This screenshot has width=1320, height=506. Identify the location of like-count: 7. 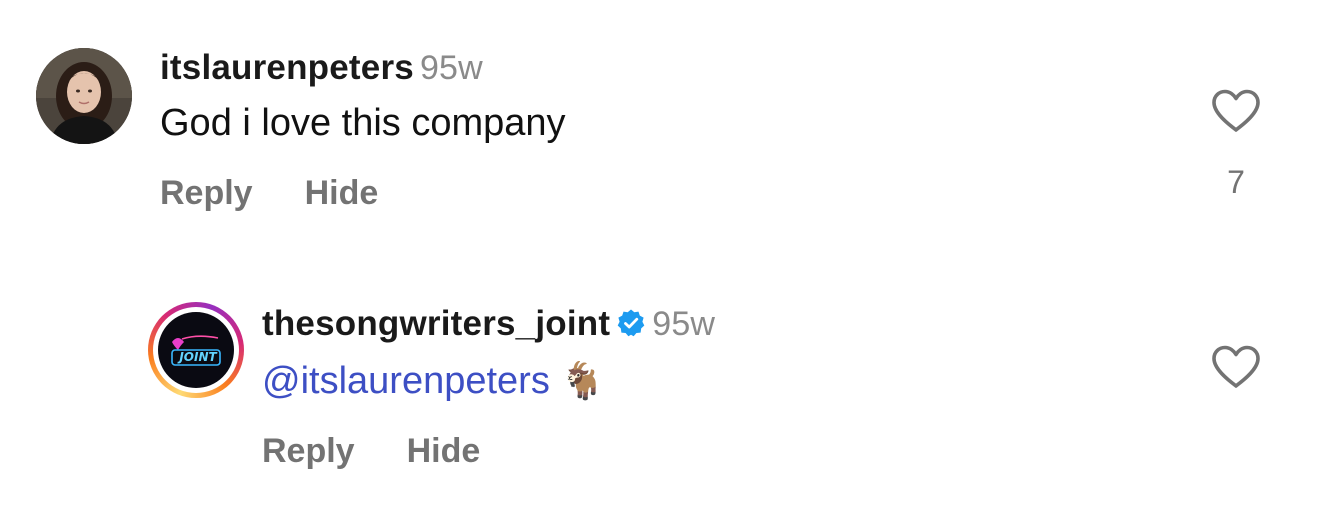
(1236, 182).